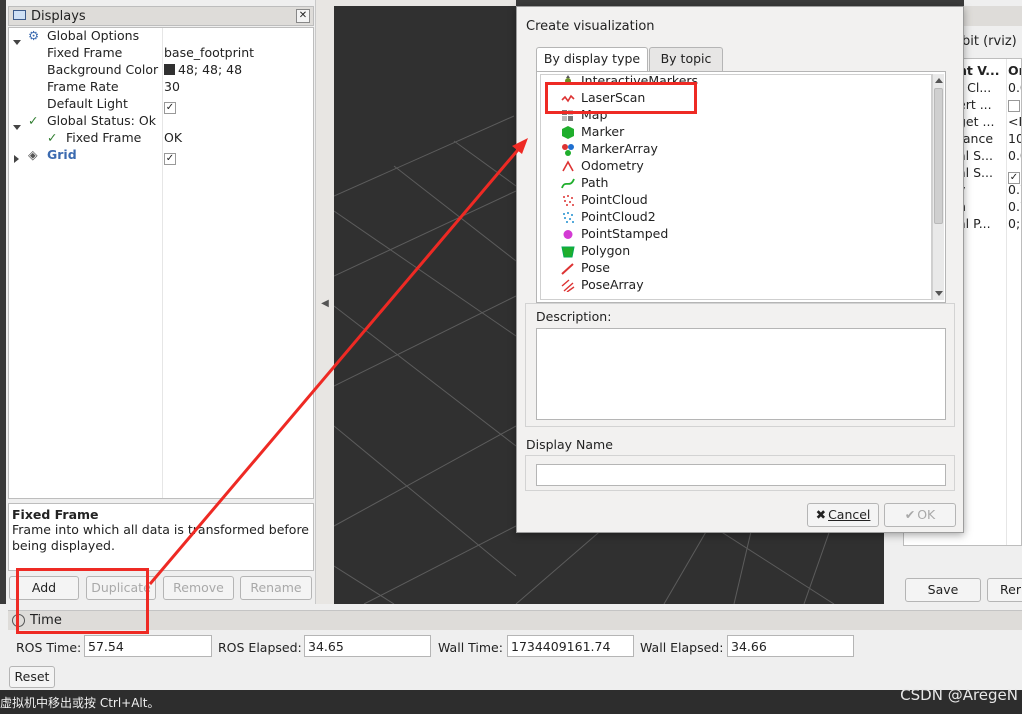 The image size is (1022, 714). I want to click on expand-icon, so click(16, 158).